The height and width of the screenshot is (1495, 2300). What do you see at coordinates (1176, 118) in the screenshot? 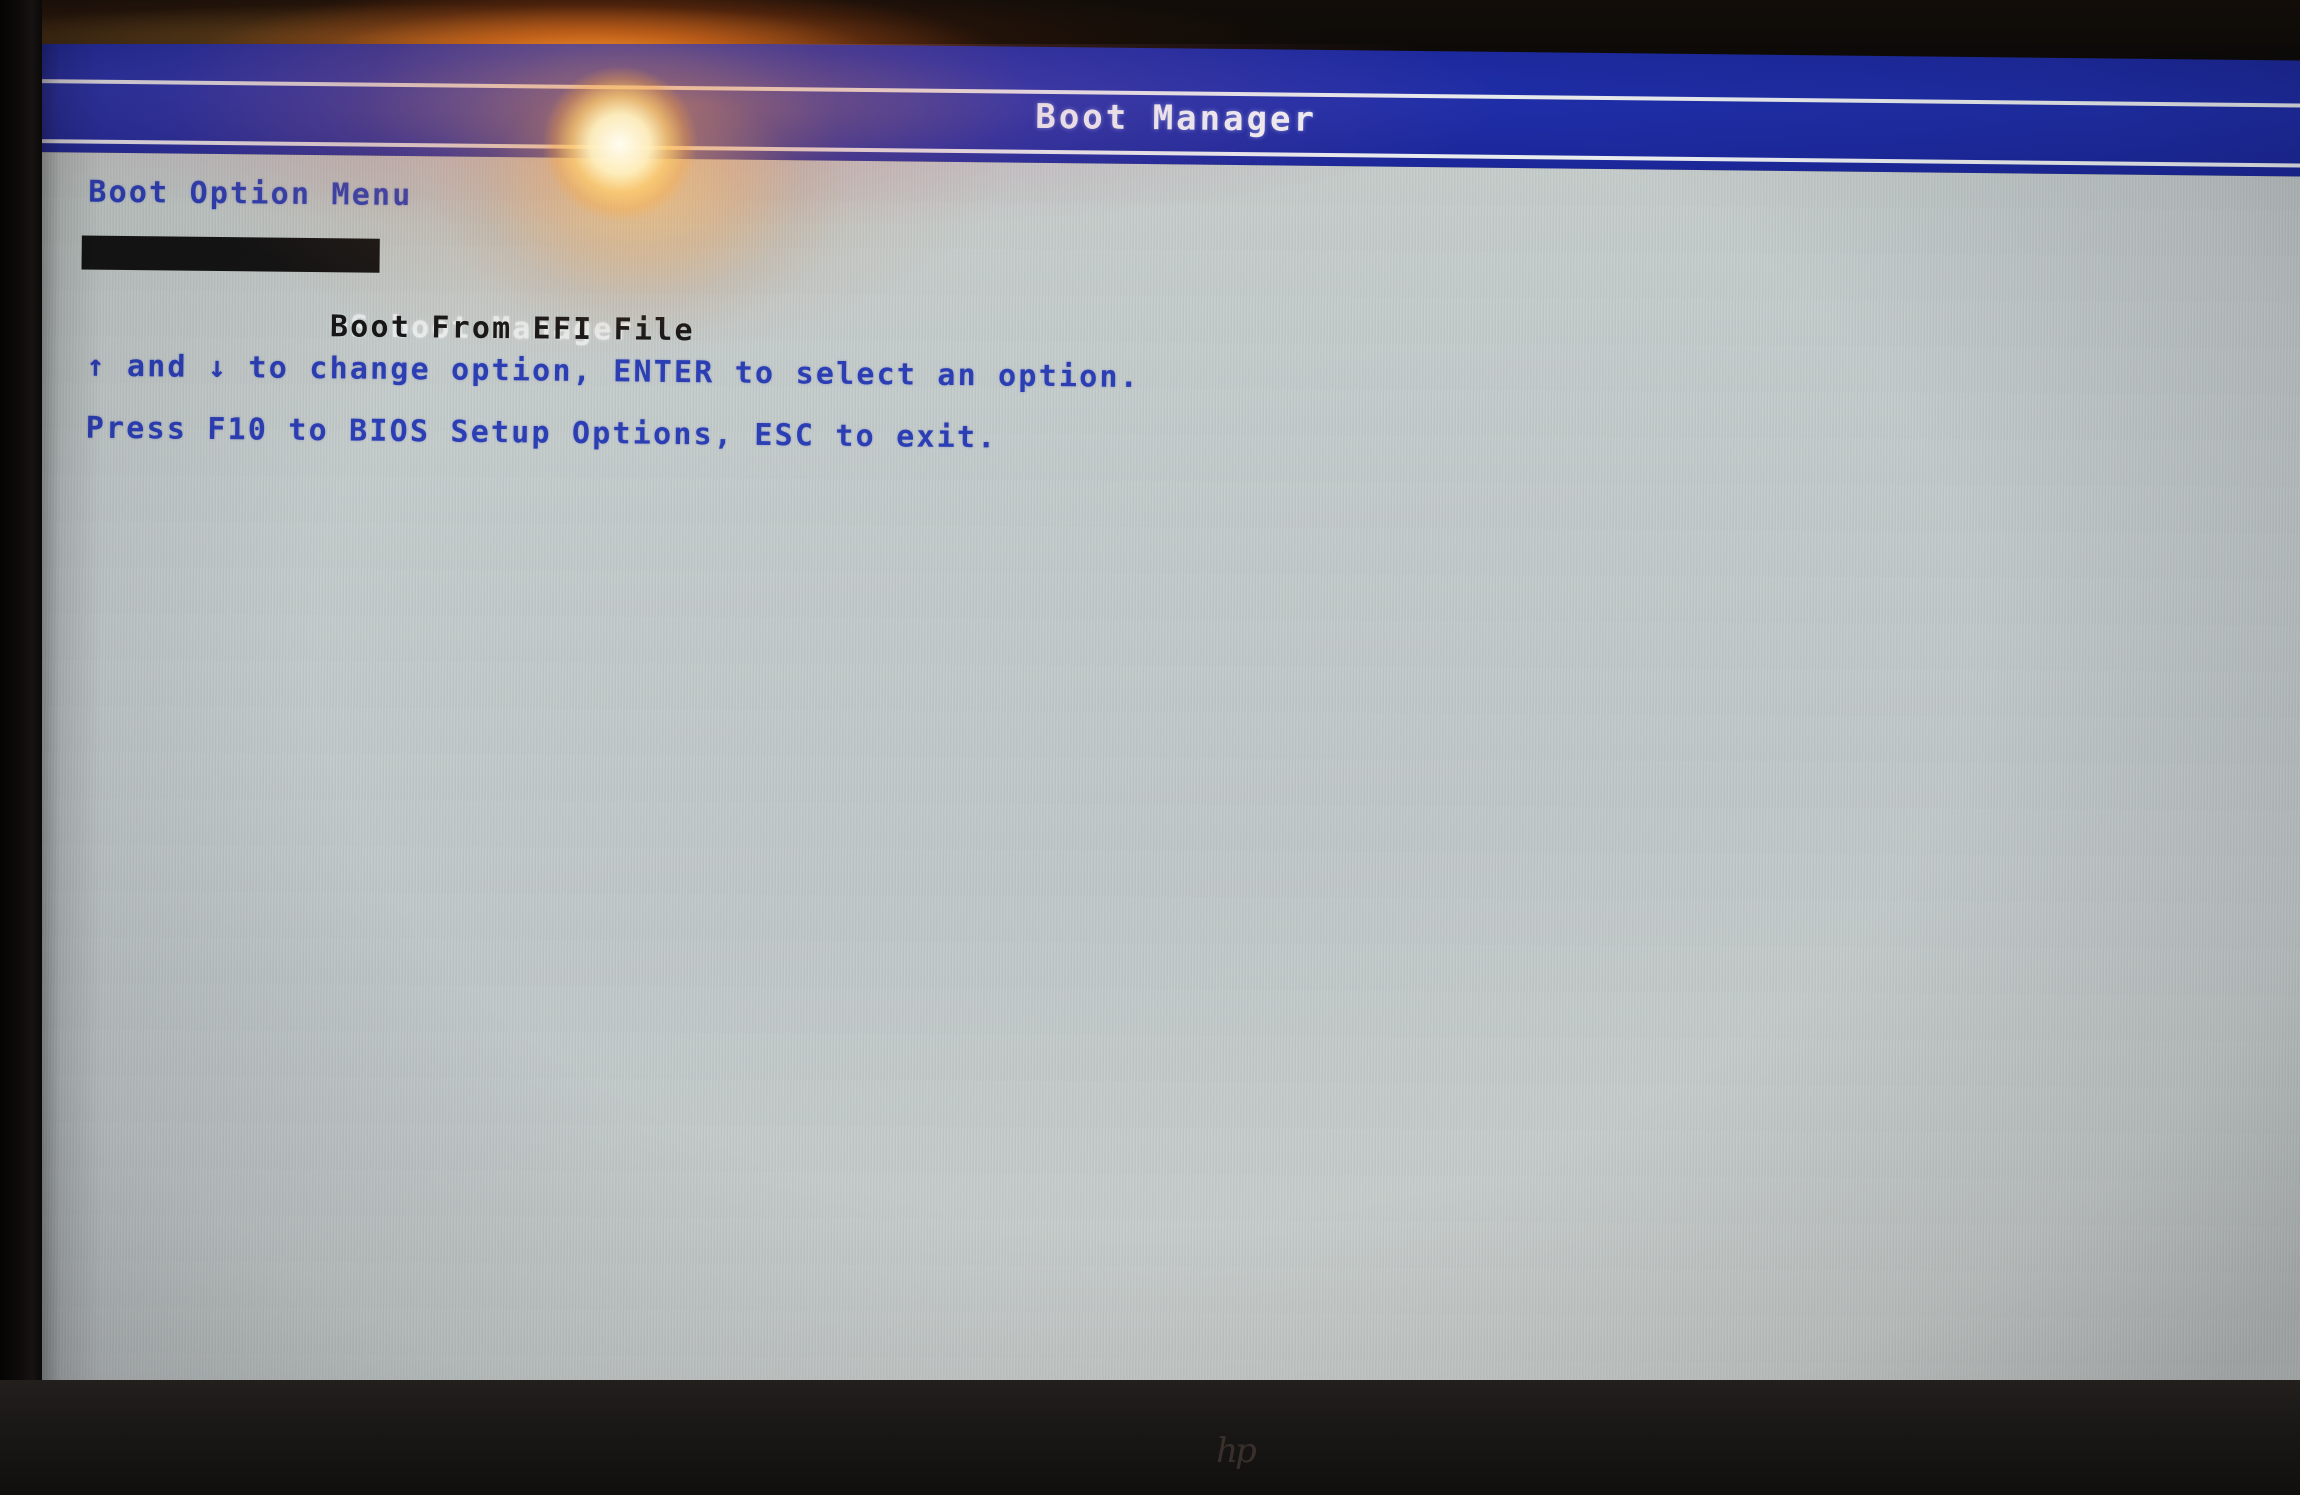
I see `page-title: Boot Manager` at bounding box center [1176, 118].